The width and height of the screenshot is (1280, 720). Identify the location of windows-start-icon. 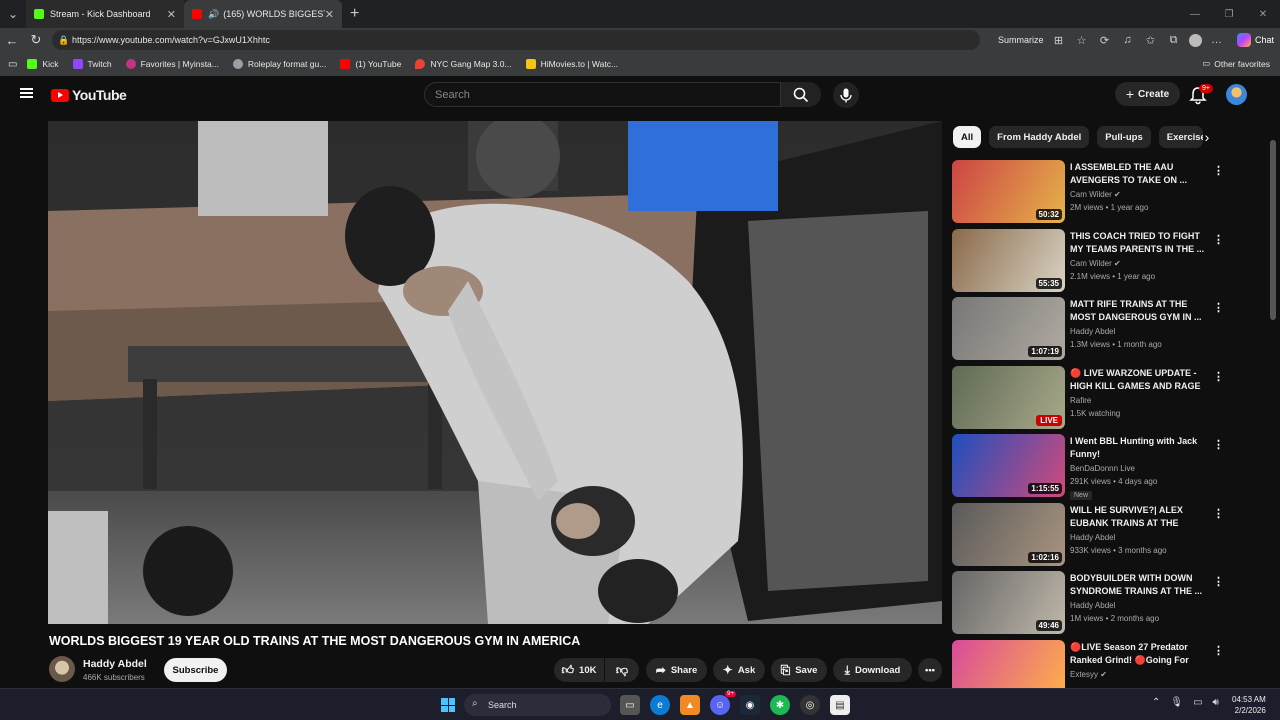
(448, 705).